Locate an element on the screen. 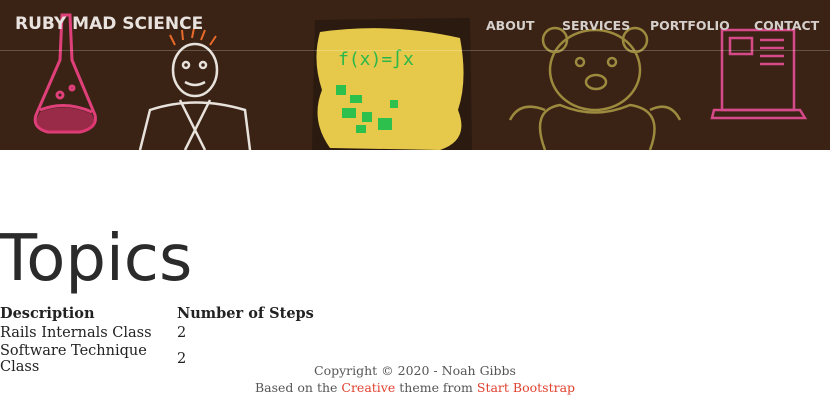  topic-steps: 2 is located at coordinates (182, 333).